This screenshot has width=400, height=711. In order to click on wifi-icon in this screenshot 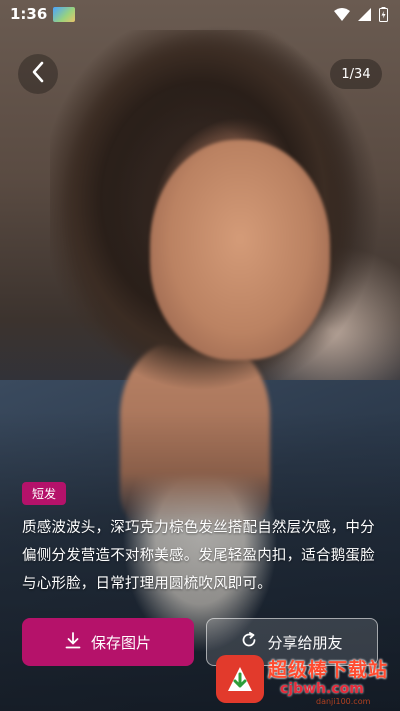, I will do `click(342, 14)`.